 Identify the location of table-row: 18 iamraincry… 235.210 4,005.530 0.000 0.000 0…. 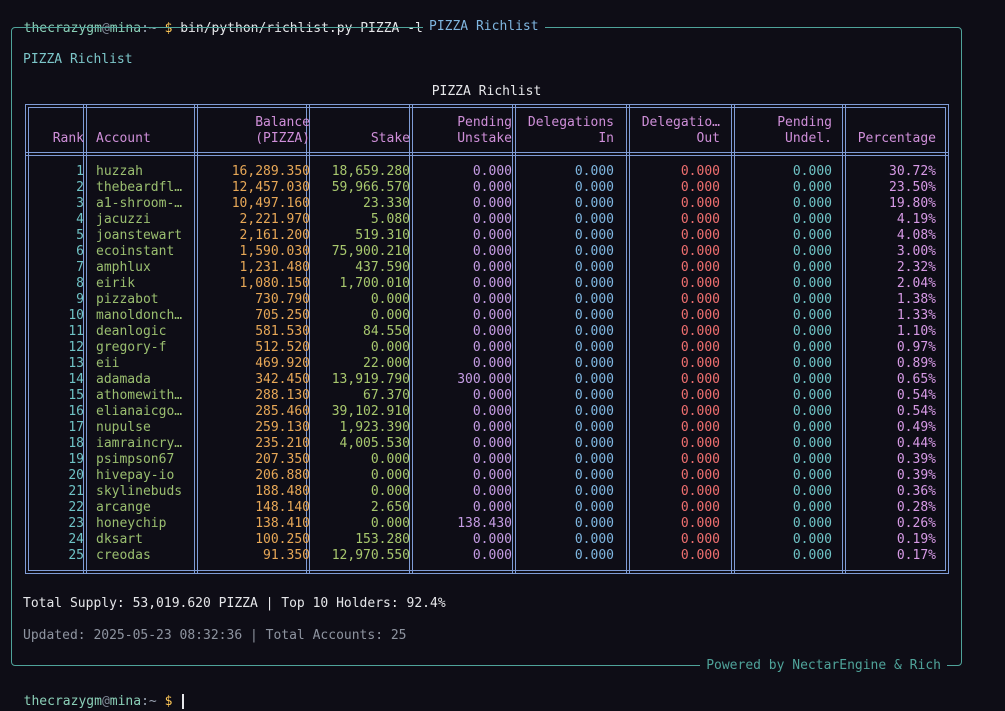
(487, 444).